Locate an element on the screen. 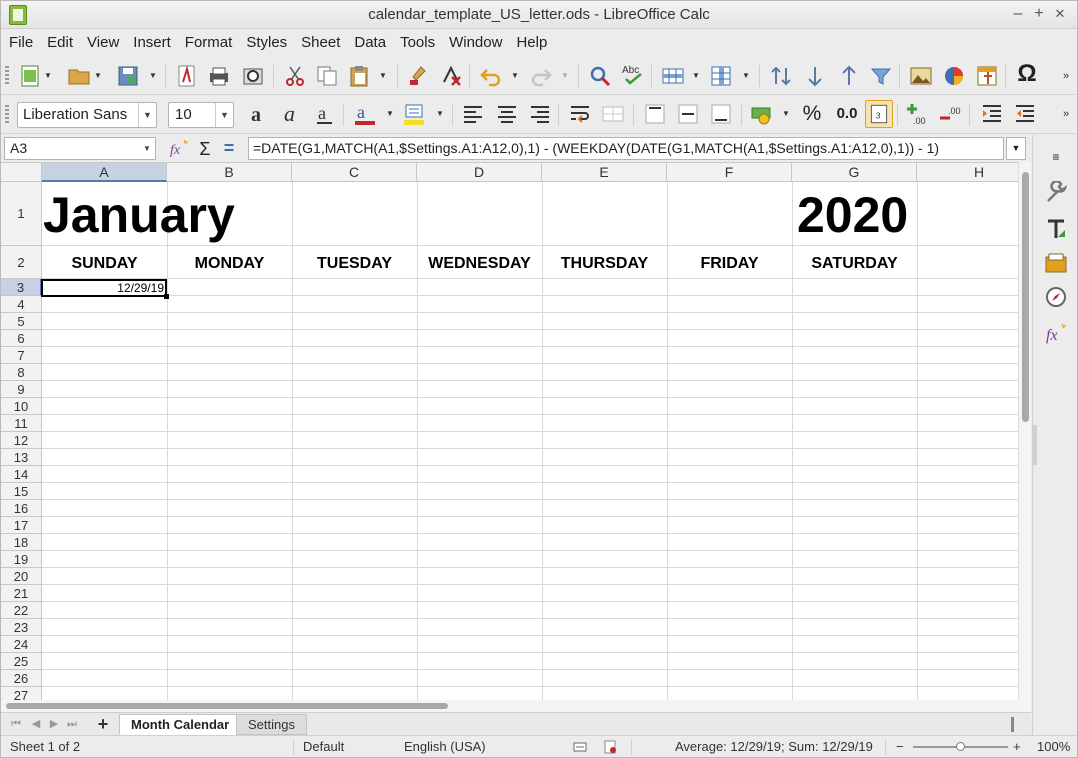 The image size is (1078, 758). redo-dropdown-icon: ▼ is located at coordinates (565, 76).